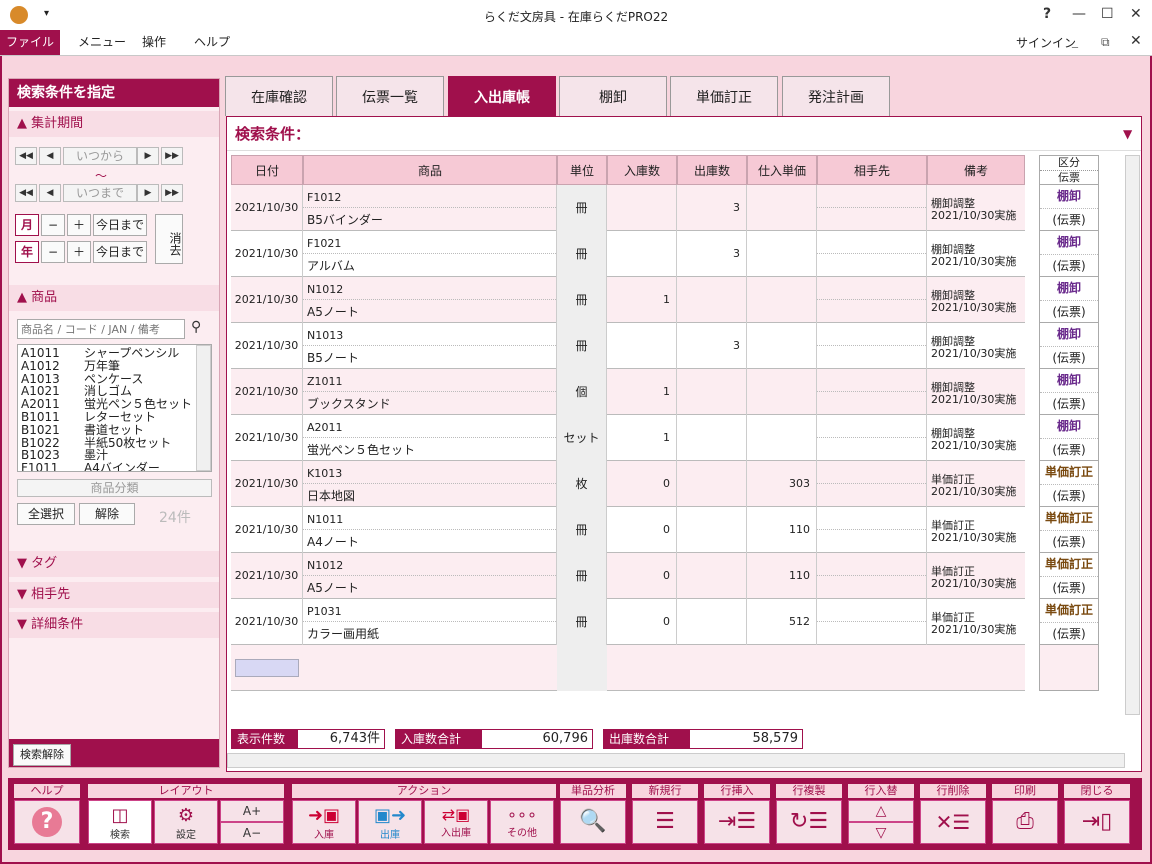 This screenshot has height=864, width=1152. I want to click on month-today-button: 今日まで, so click(120, 225).